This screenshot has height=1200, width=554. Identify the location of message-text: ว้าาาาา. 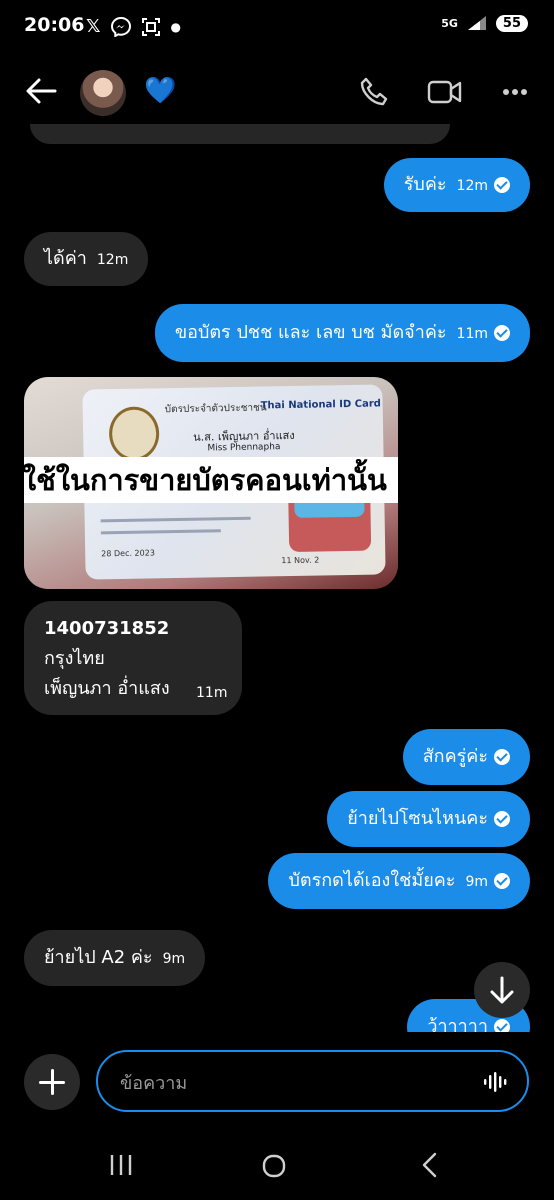
(457, 1024).